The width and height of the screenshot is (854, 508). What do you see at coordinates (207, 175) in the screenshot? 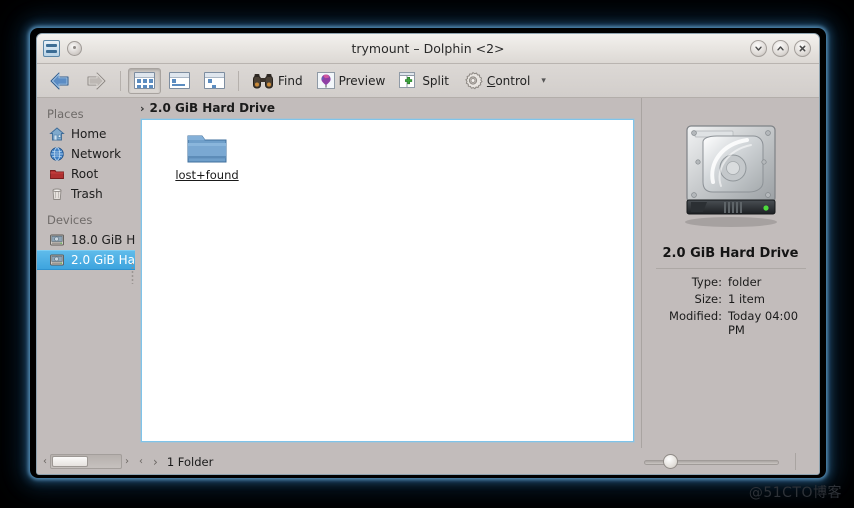
I see `list-item-label: lost+found` at bounding box center [207, 175].